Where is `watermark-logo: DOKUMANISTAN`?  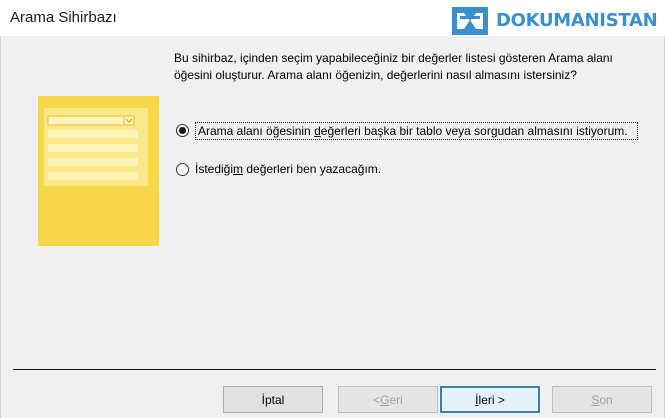 watermark-logo: DOKUMANISTAN is located at coordinates (558, 21).